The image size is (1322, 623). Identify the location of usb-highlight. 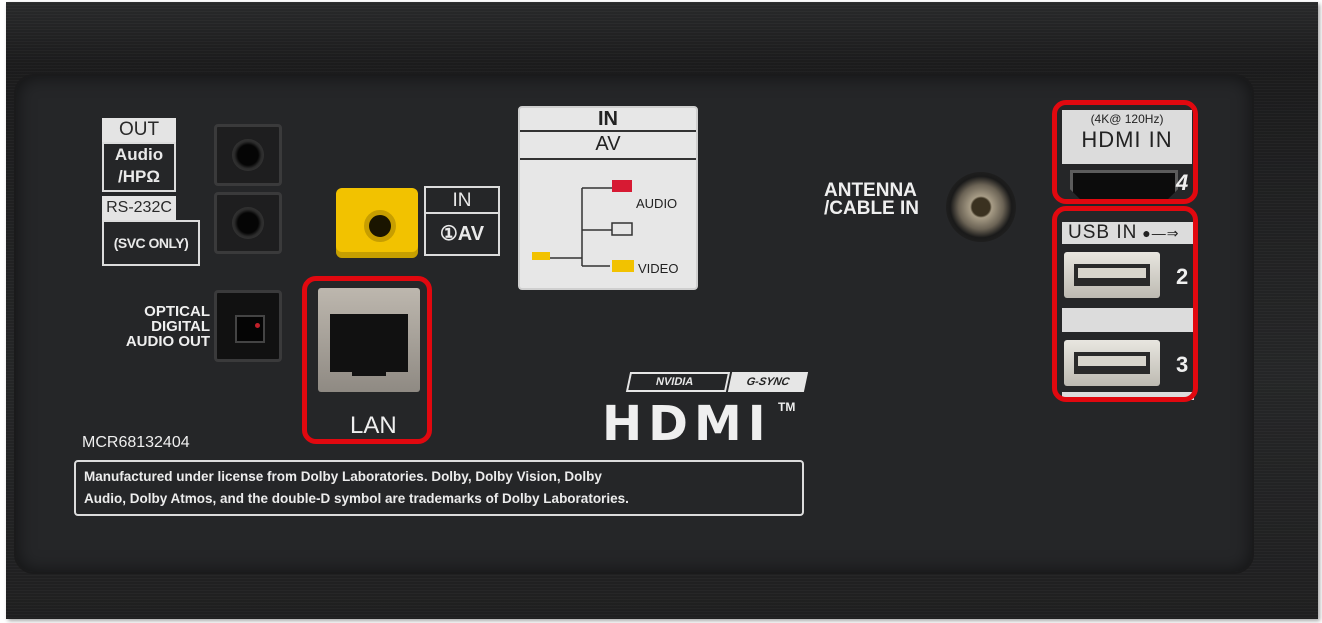
(1125, 304).